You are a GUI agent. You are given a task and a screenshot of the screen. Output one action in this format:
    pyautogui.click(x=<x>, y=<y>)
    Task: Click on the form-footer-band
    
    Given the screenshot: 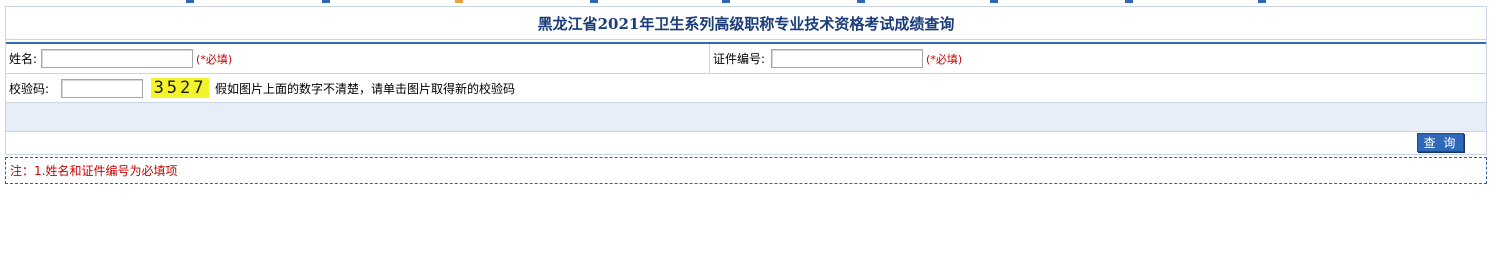 What is the action you would take?
    pyautogui.click(x=746, y=117)
    